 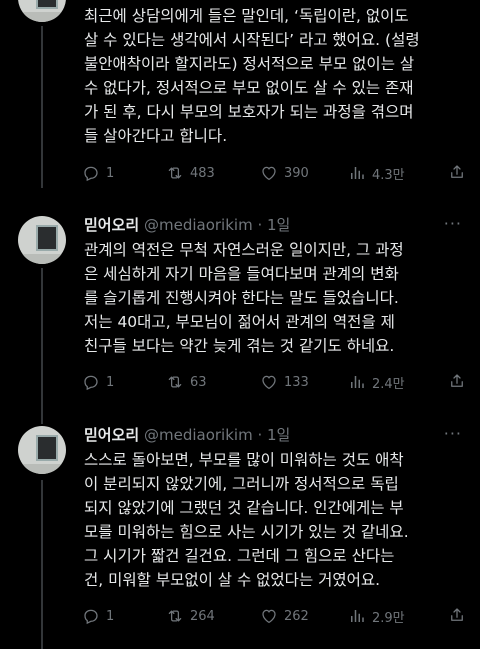 What do you see at coordinates (198, 382) in the screenshot?
I see `retweet-count: 63` at bounding box center [198, 382].